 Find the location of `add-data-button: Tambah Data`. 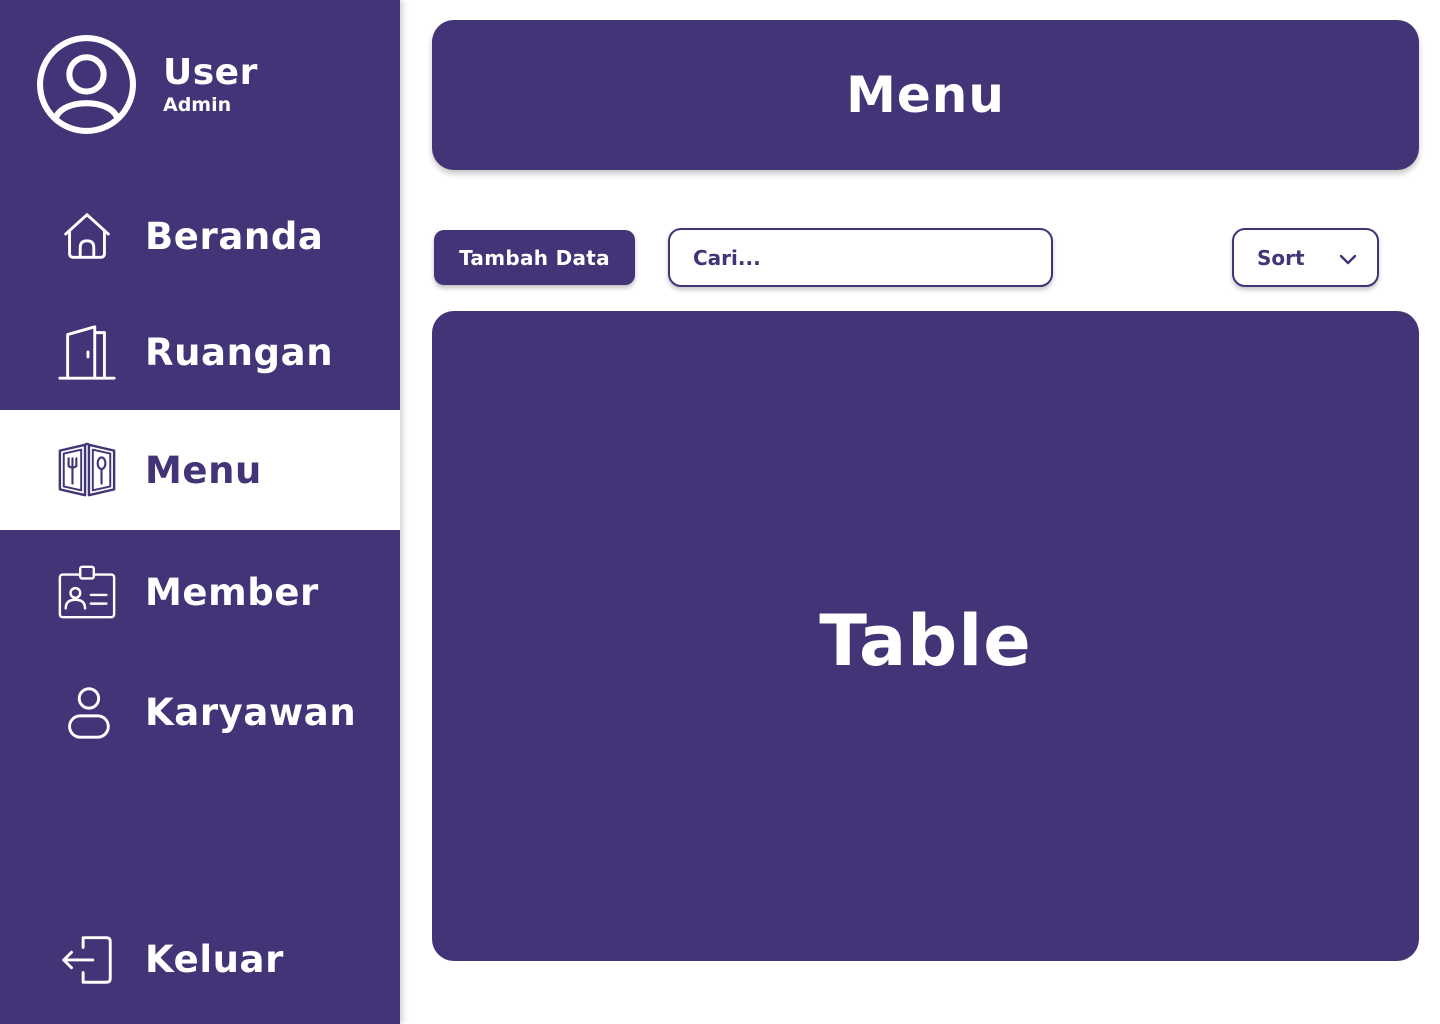

add-data-button: Tambah Data is located at coordinates (534, 257).